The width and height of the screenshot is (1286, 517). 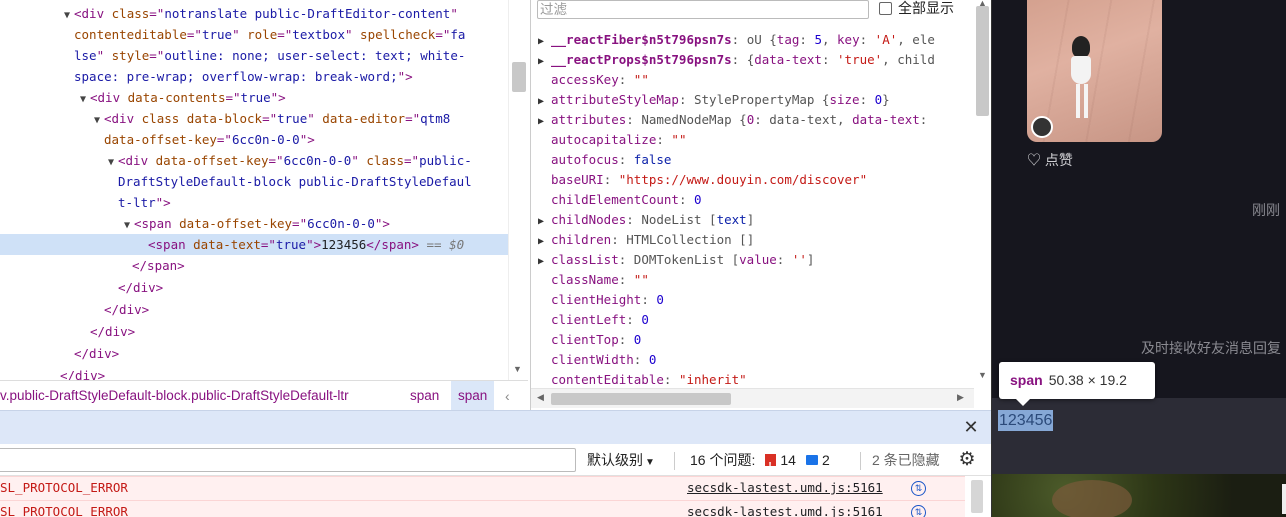 I want to click on console-scrollbar, so click(x=978, y=496).